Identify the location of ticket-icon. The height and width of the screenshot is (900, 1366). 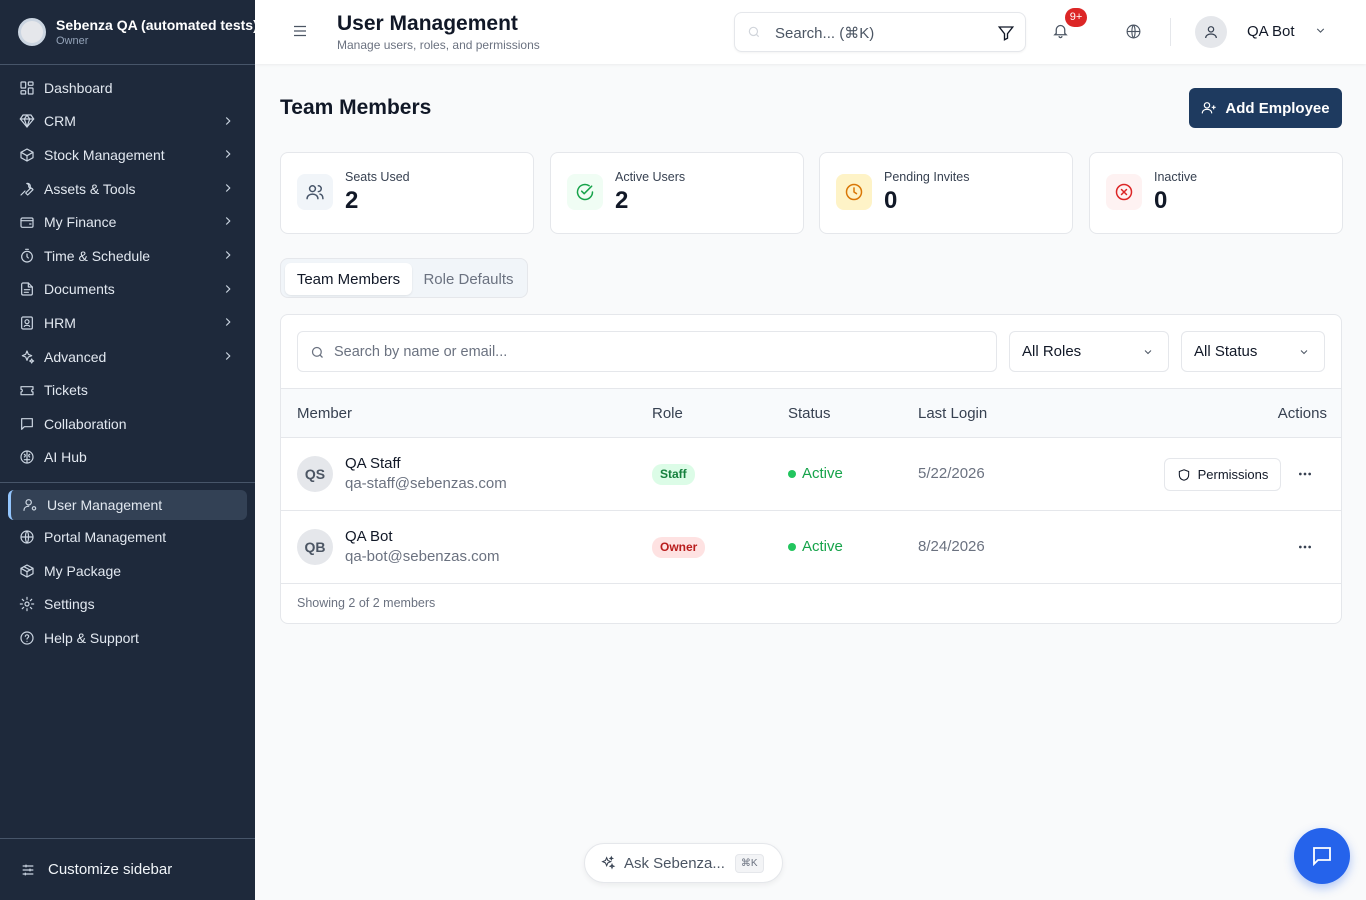
(27, 390).